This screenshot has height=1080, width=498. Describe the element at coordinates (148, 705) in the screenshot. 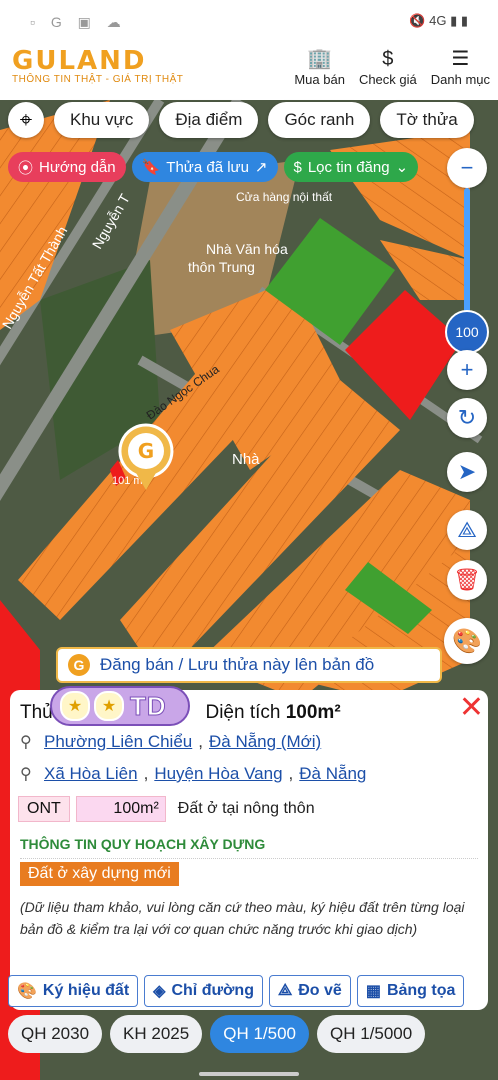

I see `badge-initials: TD` at that location.